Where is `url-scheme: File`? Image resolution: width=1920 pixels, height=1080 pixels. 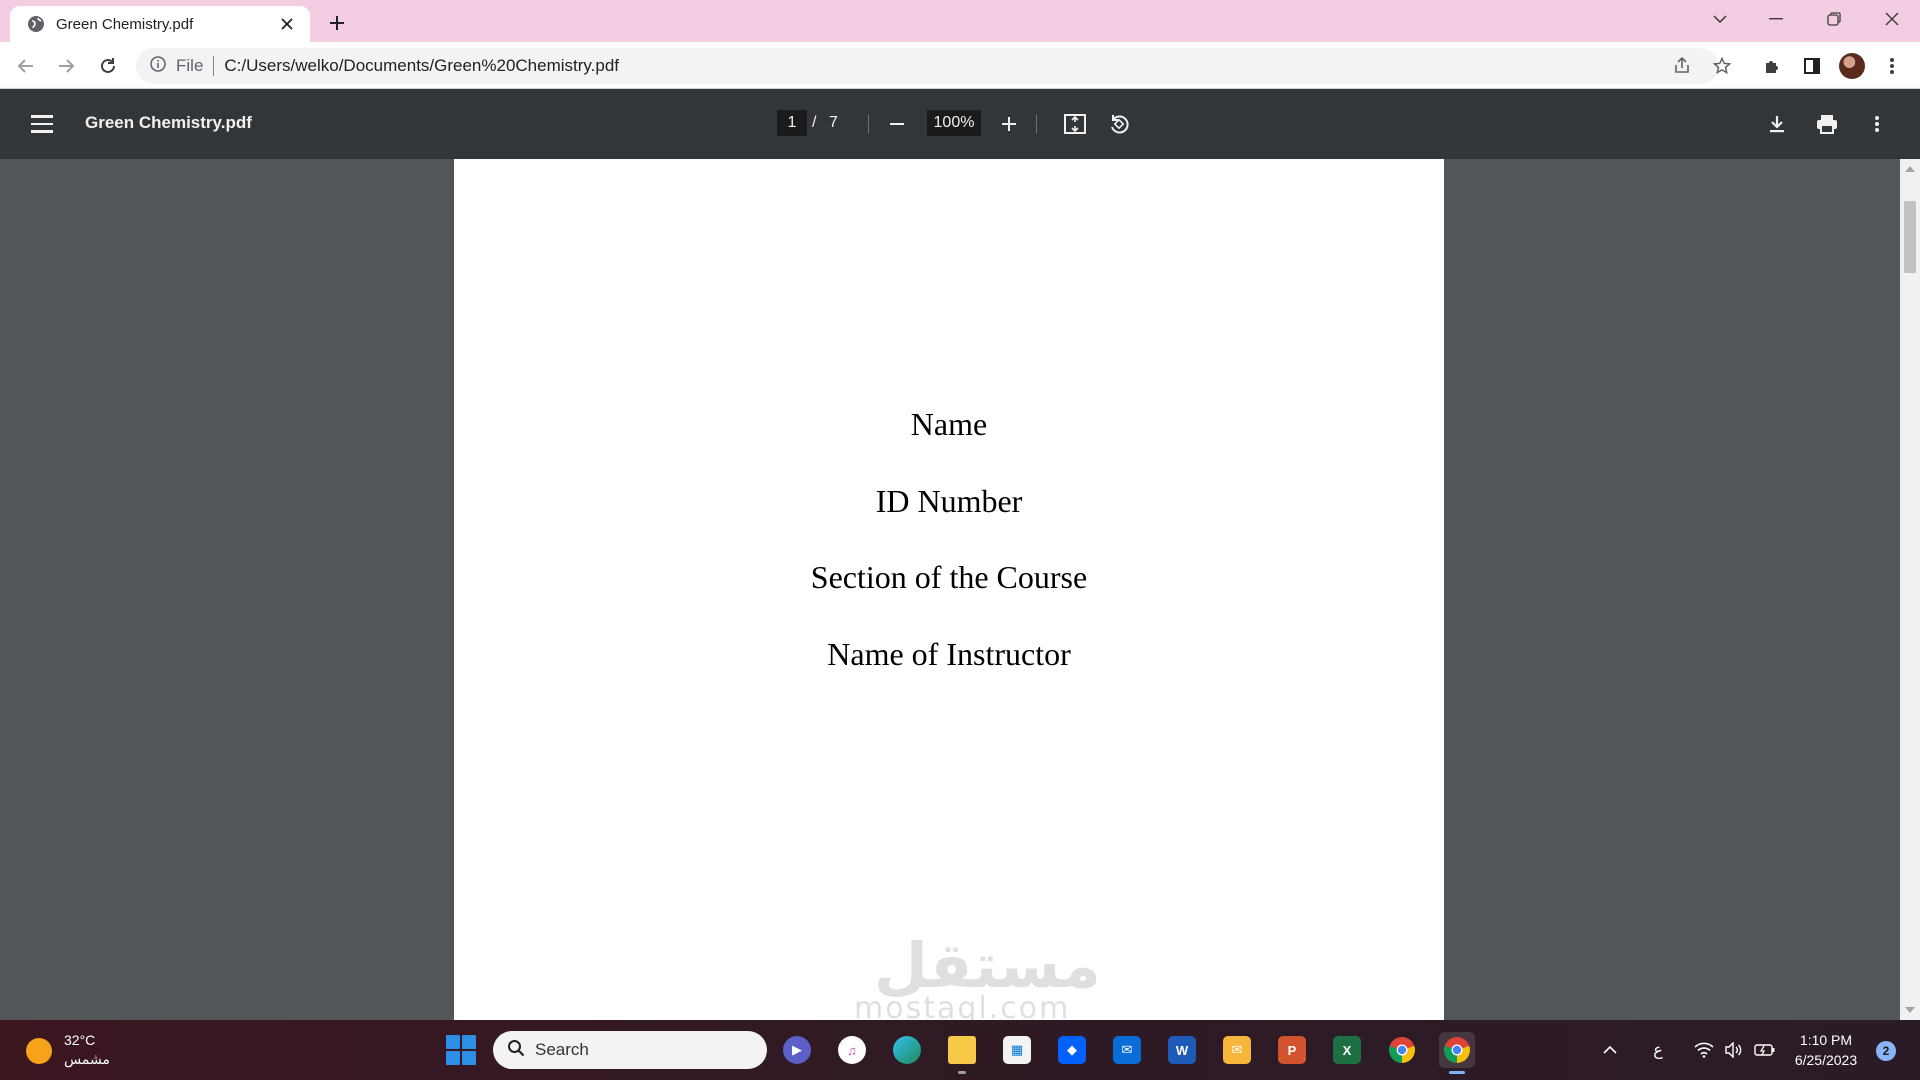 url-scheme: File is located at coordinates (190, 65).